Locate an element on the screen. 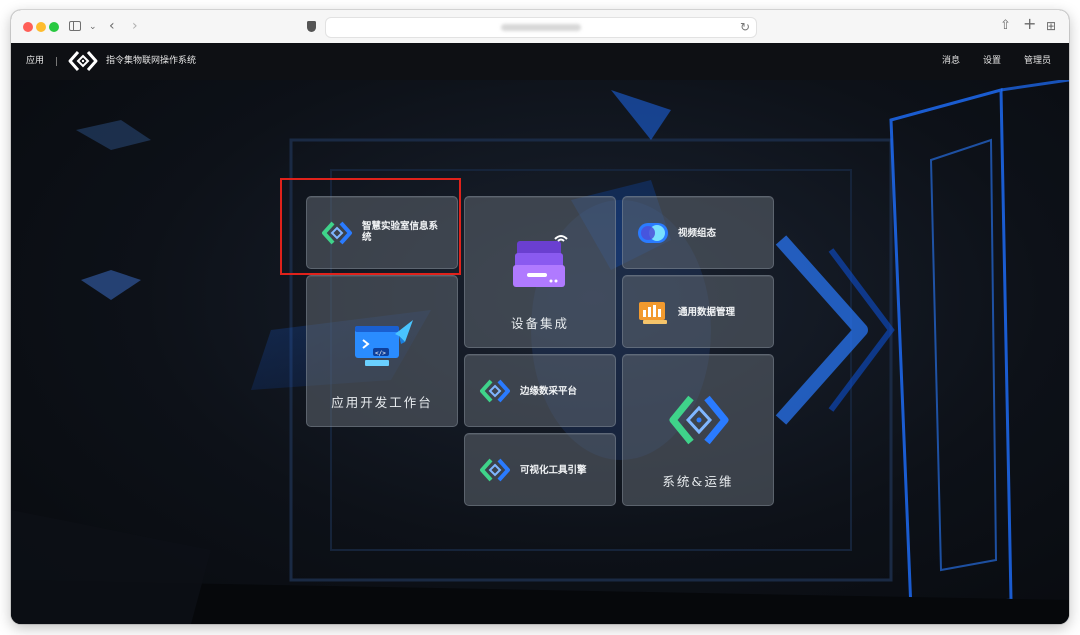 This screenshot has width=1080, height=635. tab-overview-icon: ⊞ is located at coordinates (1051, 26).